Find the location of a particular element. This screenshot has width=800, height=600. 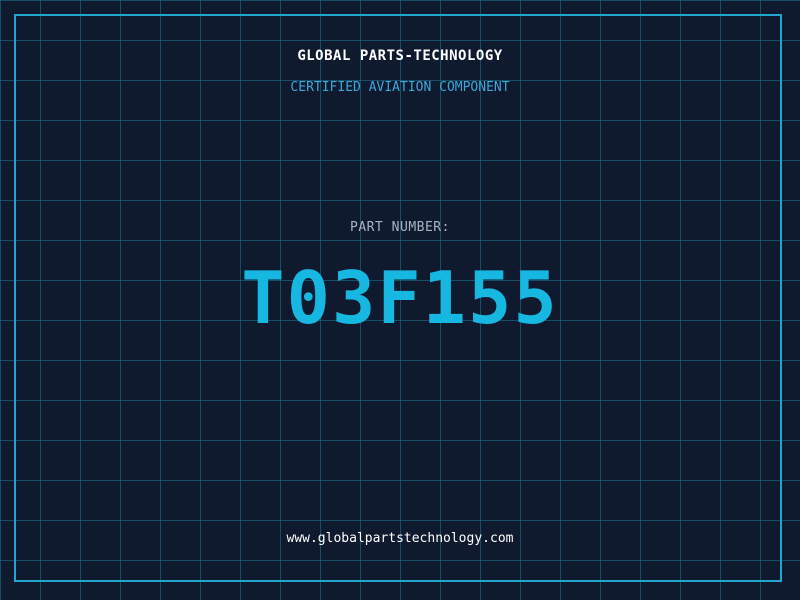

certification-tagline: CERTIFIED AVIATION COMPONENT is located at coordinates (400, 87).